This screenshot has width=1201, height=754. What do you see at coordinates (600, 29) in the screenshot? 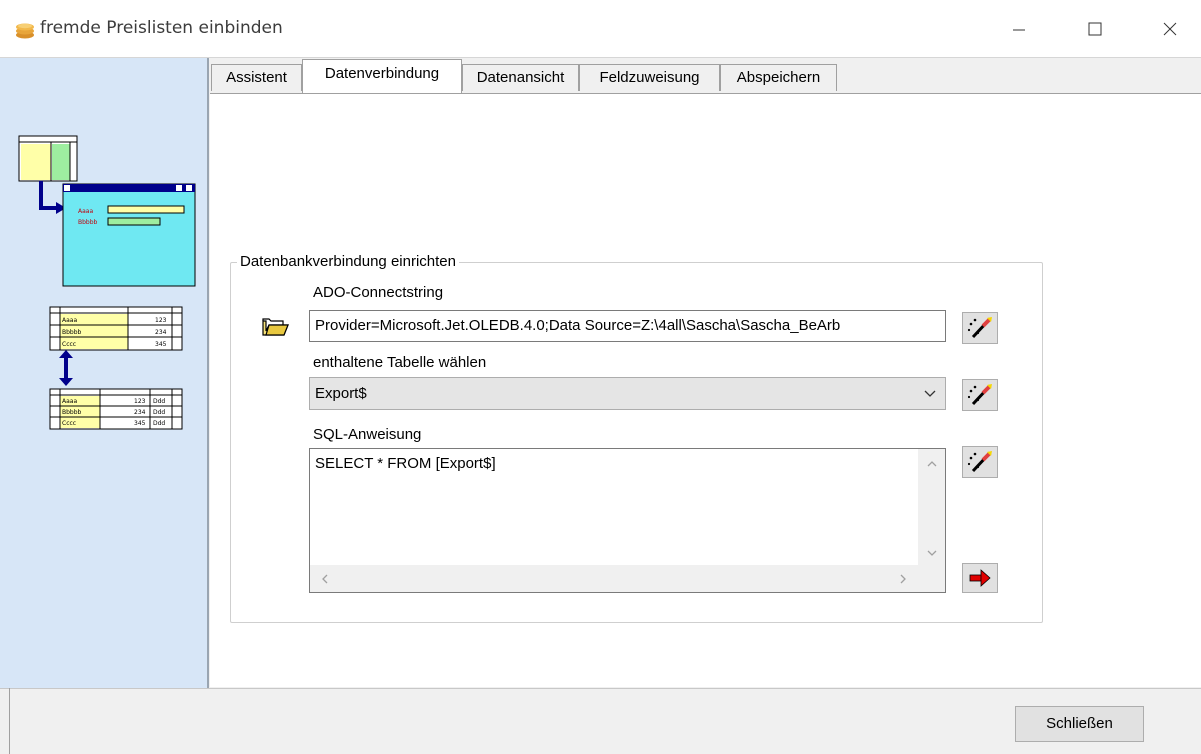
I see `title-bar: fremde Preislisten einbinden` at bounding box center [600, 29].